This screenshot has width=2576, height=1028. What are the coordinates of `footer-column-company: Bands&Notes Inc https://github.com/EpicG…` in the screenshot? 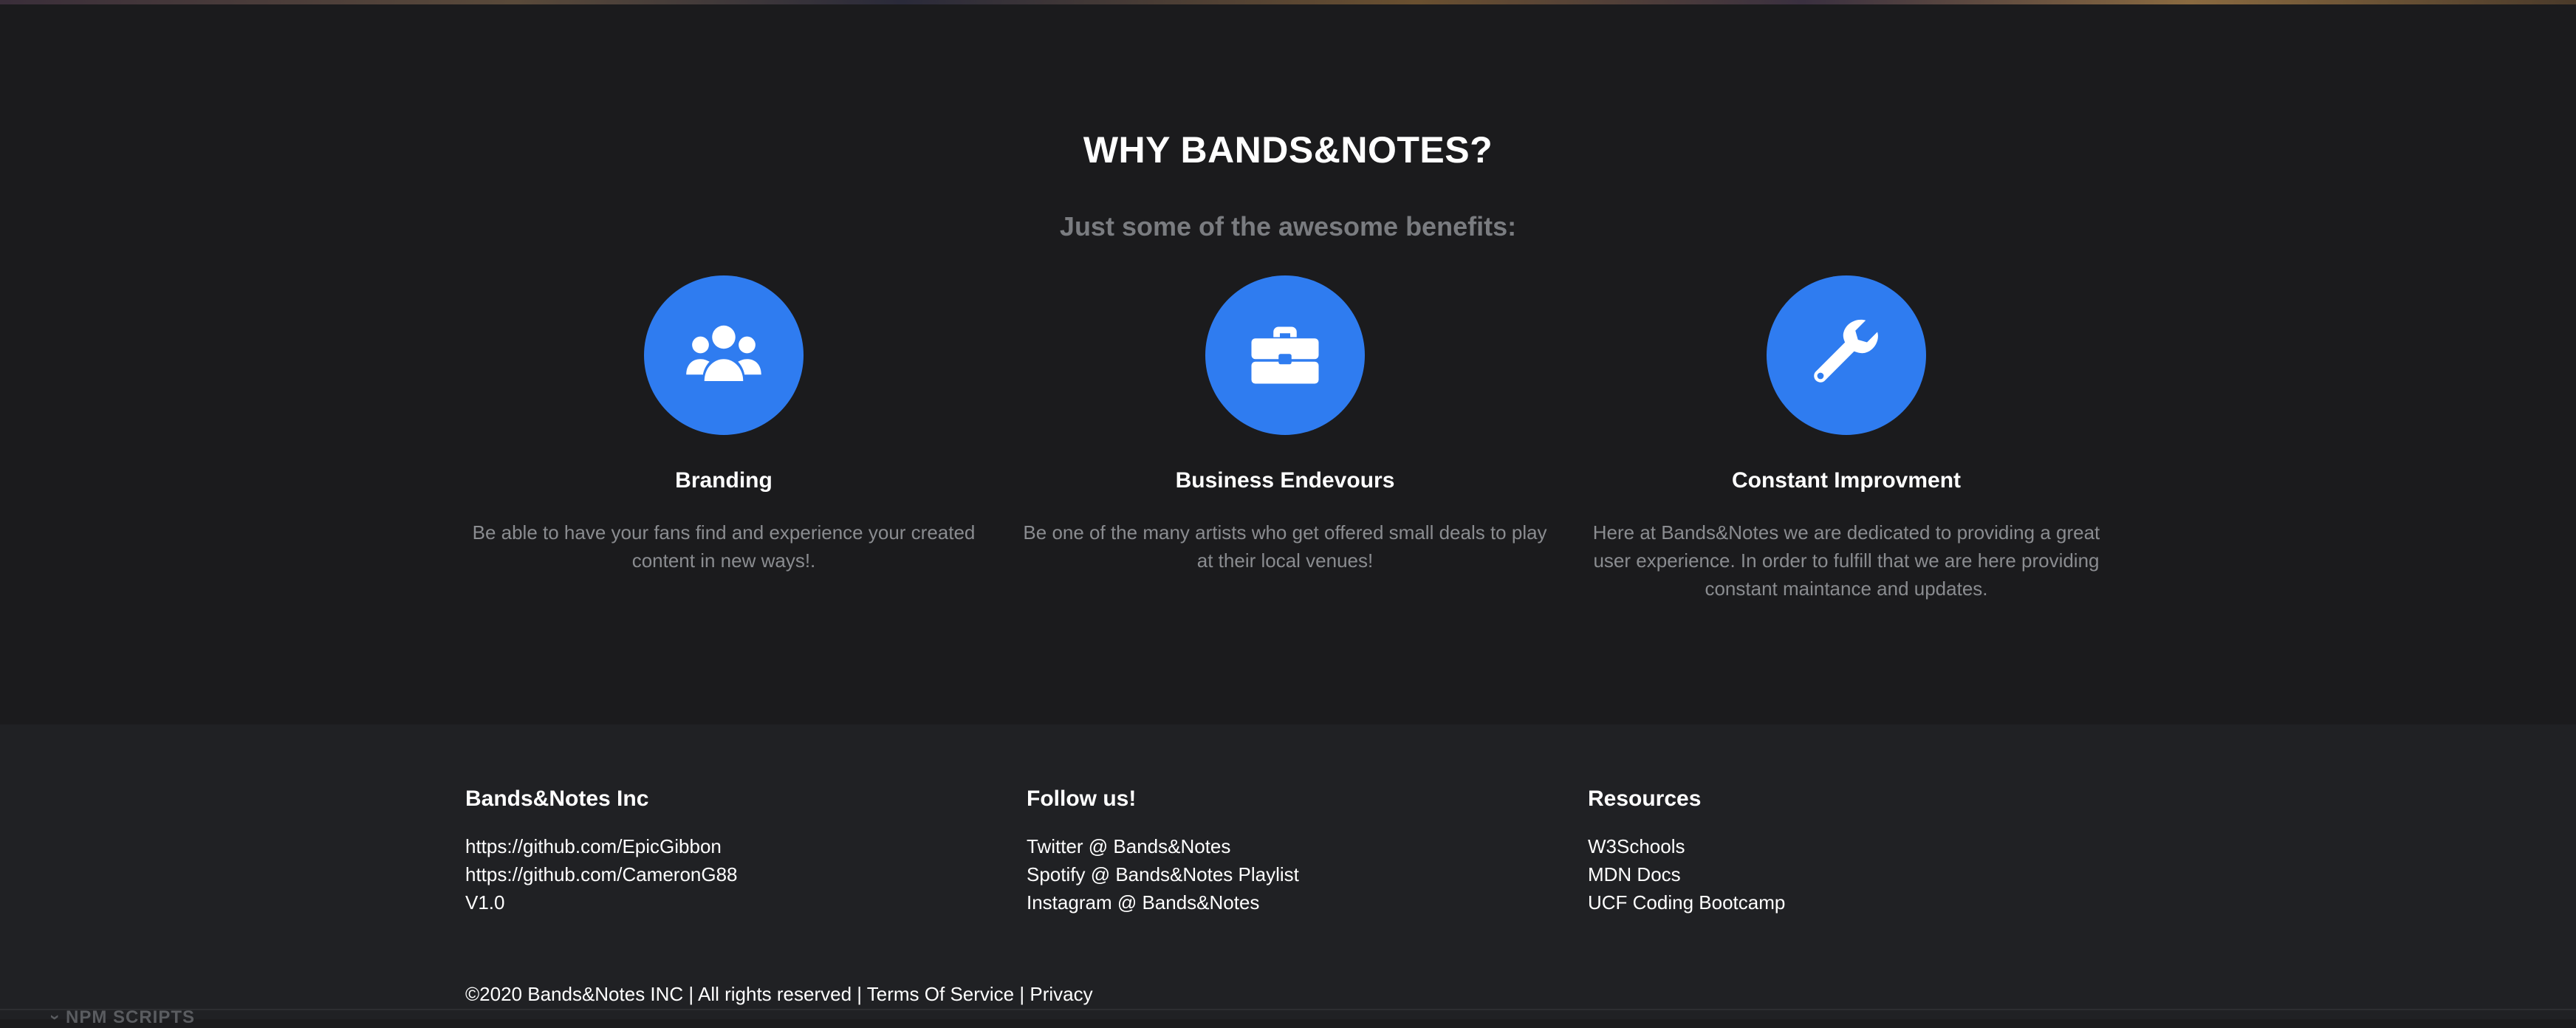 It's located at (723, 851).